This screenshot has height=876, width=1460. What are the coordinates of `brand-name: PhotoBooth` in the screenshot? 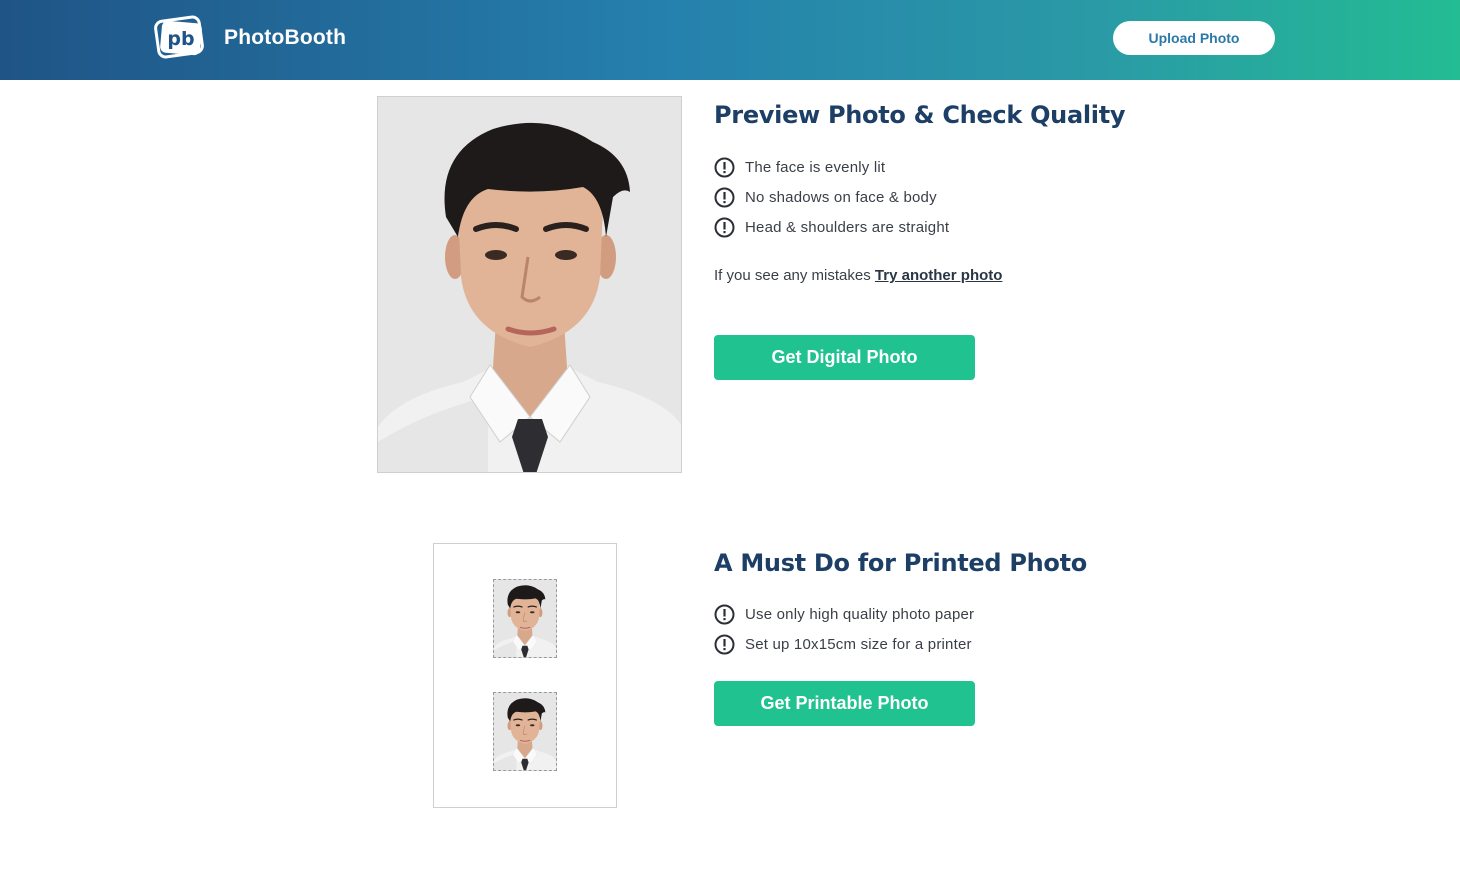 It's located at (285, 37).